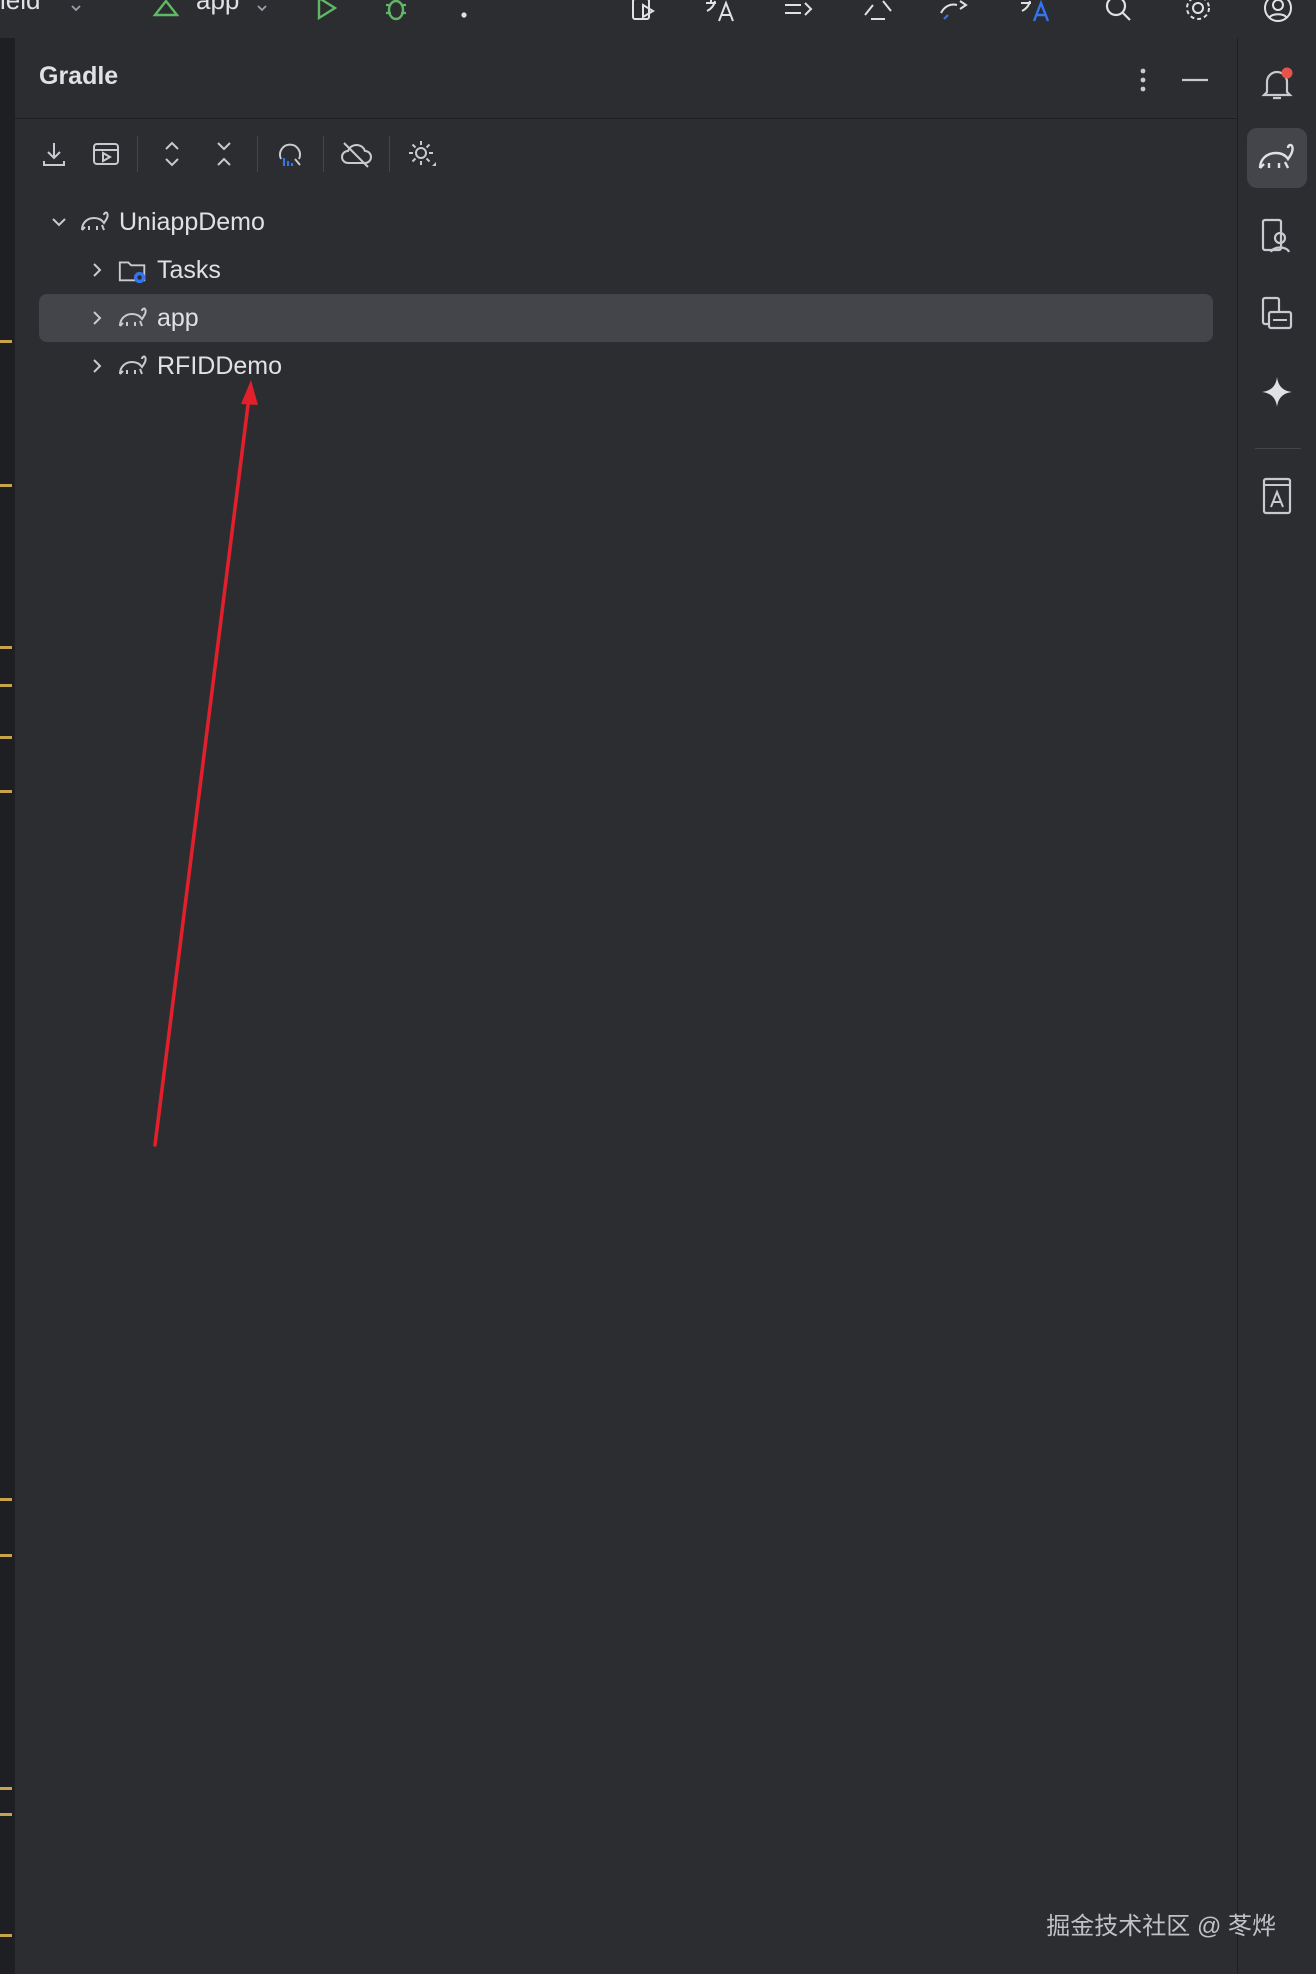  I want to click on tree-node-app: app, so click(626, 318).